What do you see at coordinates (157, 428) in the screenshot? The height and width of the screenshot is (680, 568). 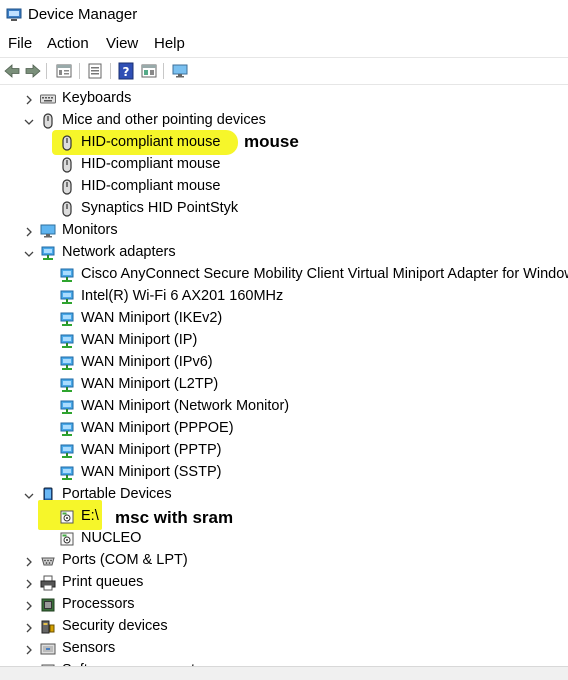 I see `tree-label: WAN Miniport (PPPOE)` at bounding box center [157, 428].